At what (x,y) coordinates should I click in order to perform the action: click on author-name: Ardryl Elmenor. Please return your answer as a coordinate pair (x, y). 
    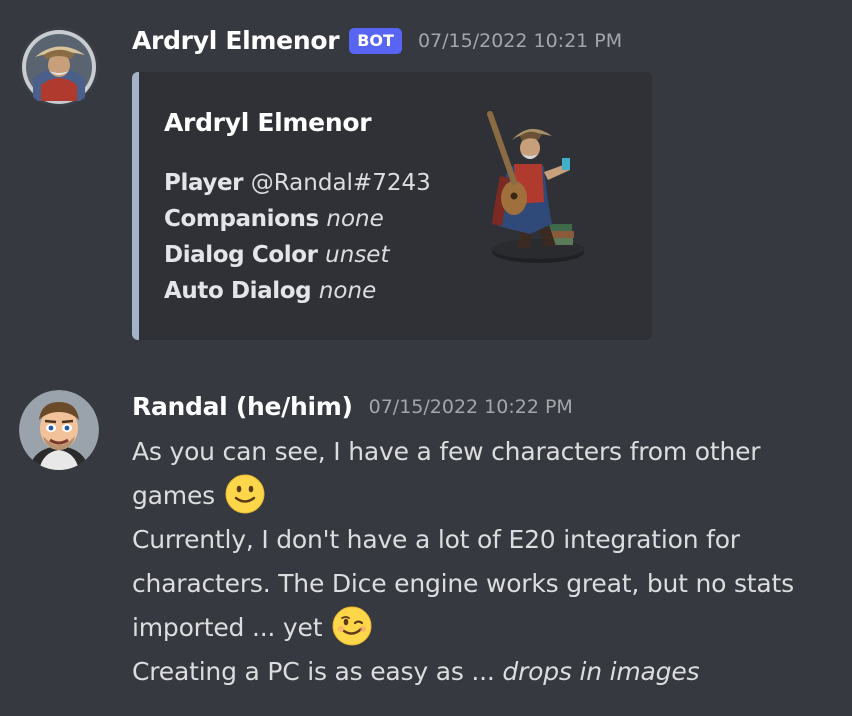
    Looking at the image, I should click on (236, 40).